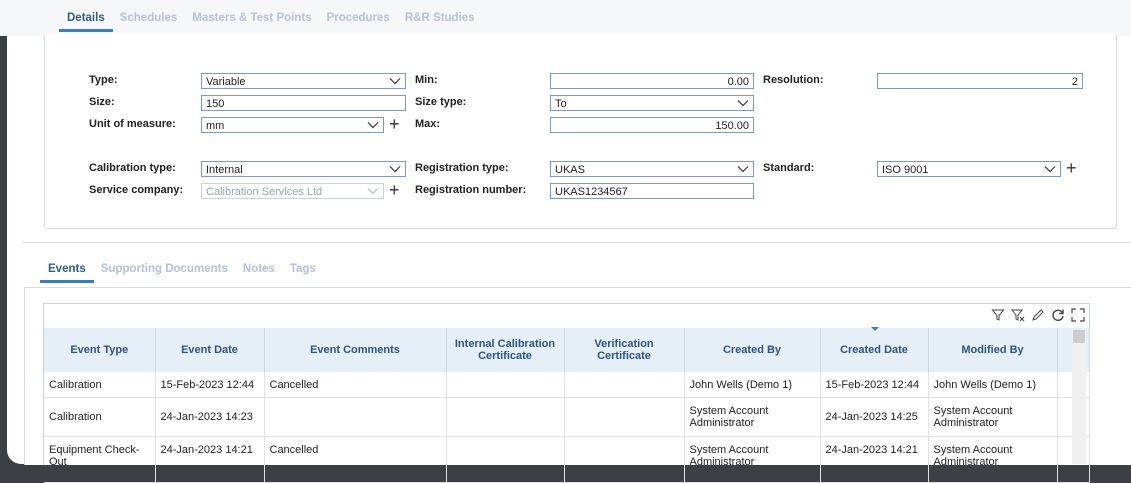 The image size is (1131, 483). I want to click on uom-label: Unit of measure:, so click(132, 124).